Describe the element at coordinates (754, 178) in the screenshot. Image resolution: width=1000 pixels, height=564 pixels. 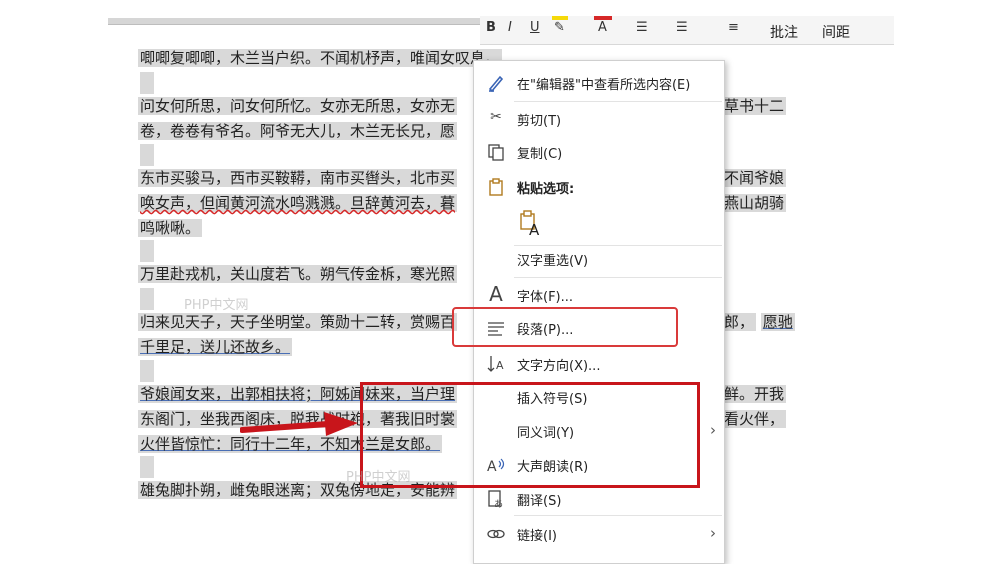
I see `text-fragment: 不闻爷娘` at that location.